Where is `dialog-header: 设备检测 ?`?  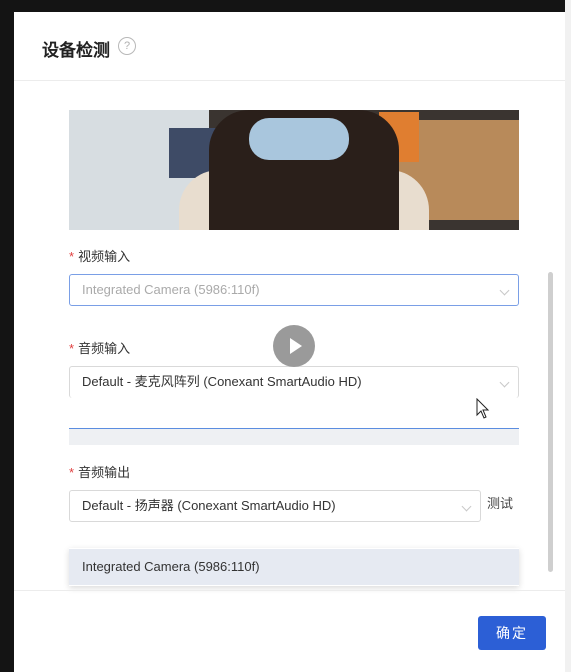 dialog-header: 设备检测 ? is located at coordinates (289, 46).